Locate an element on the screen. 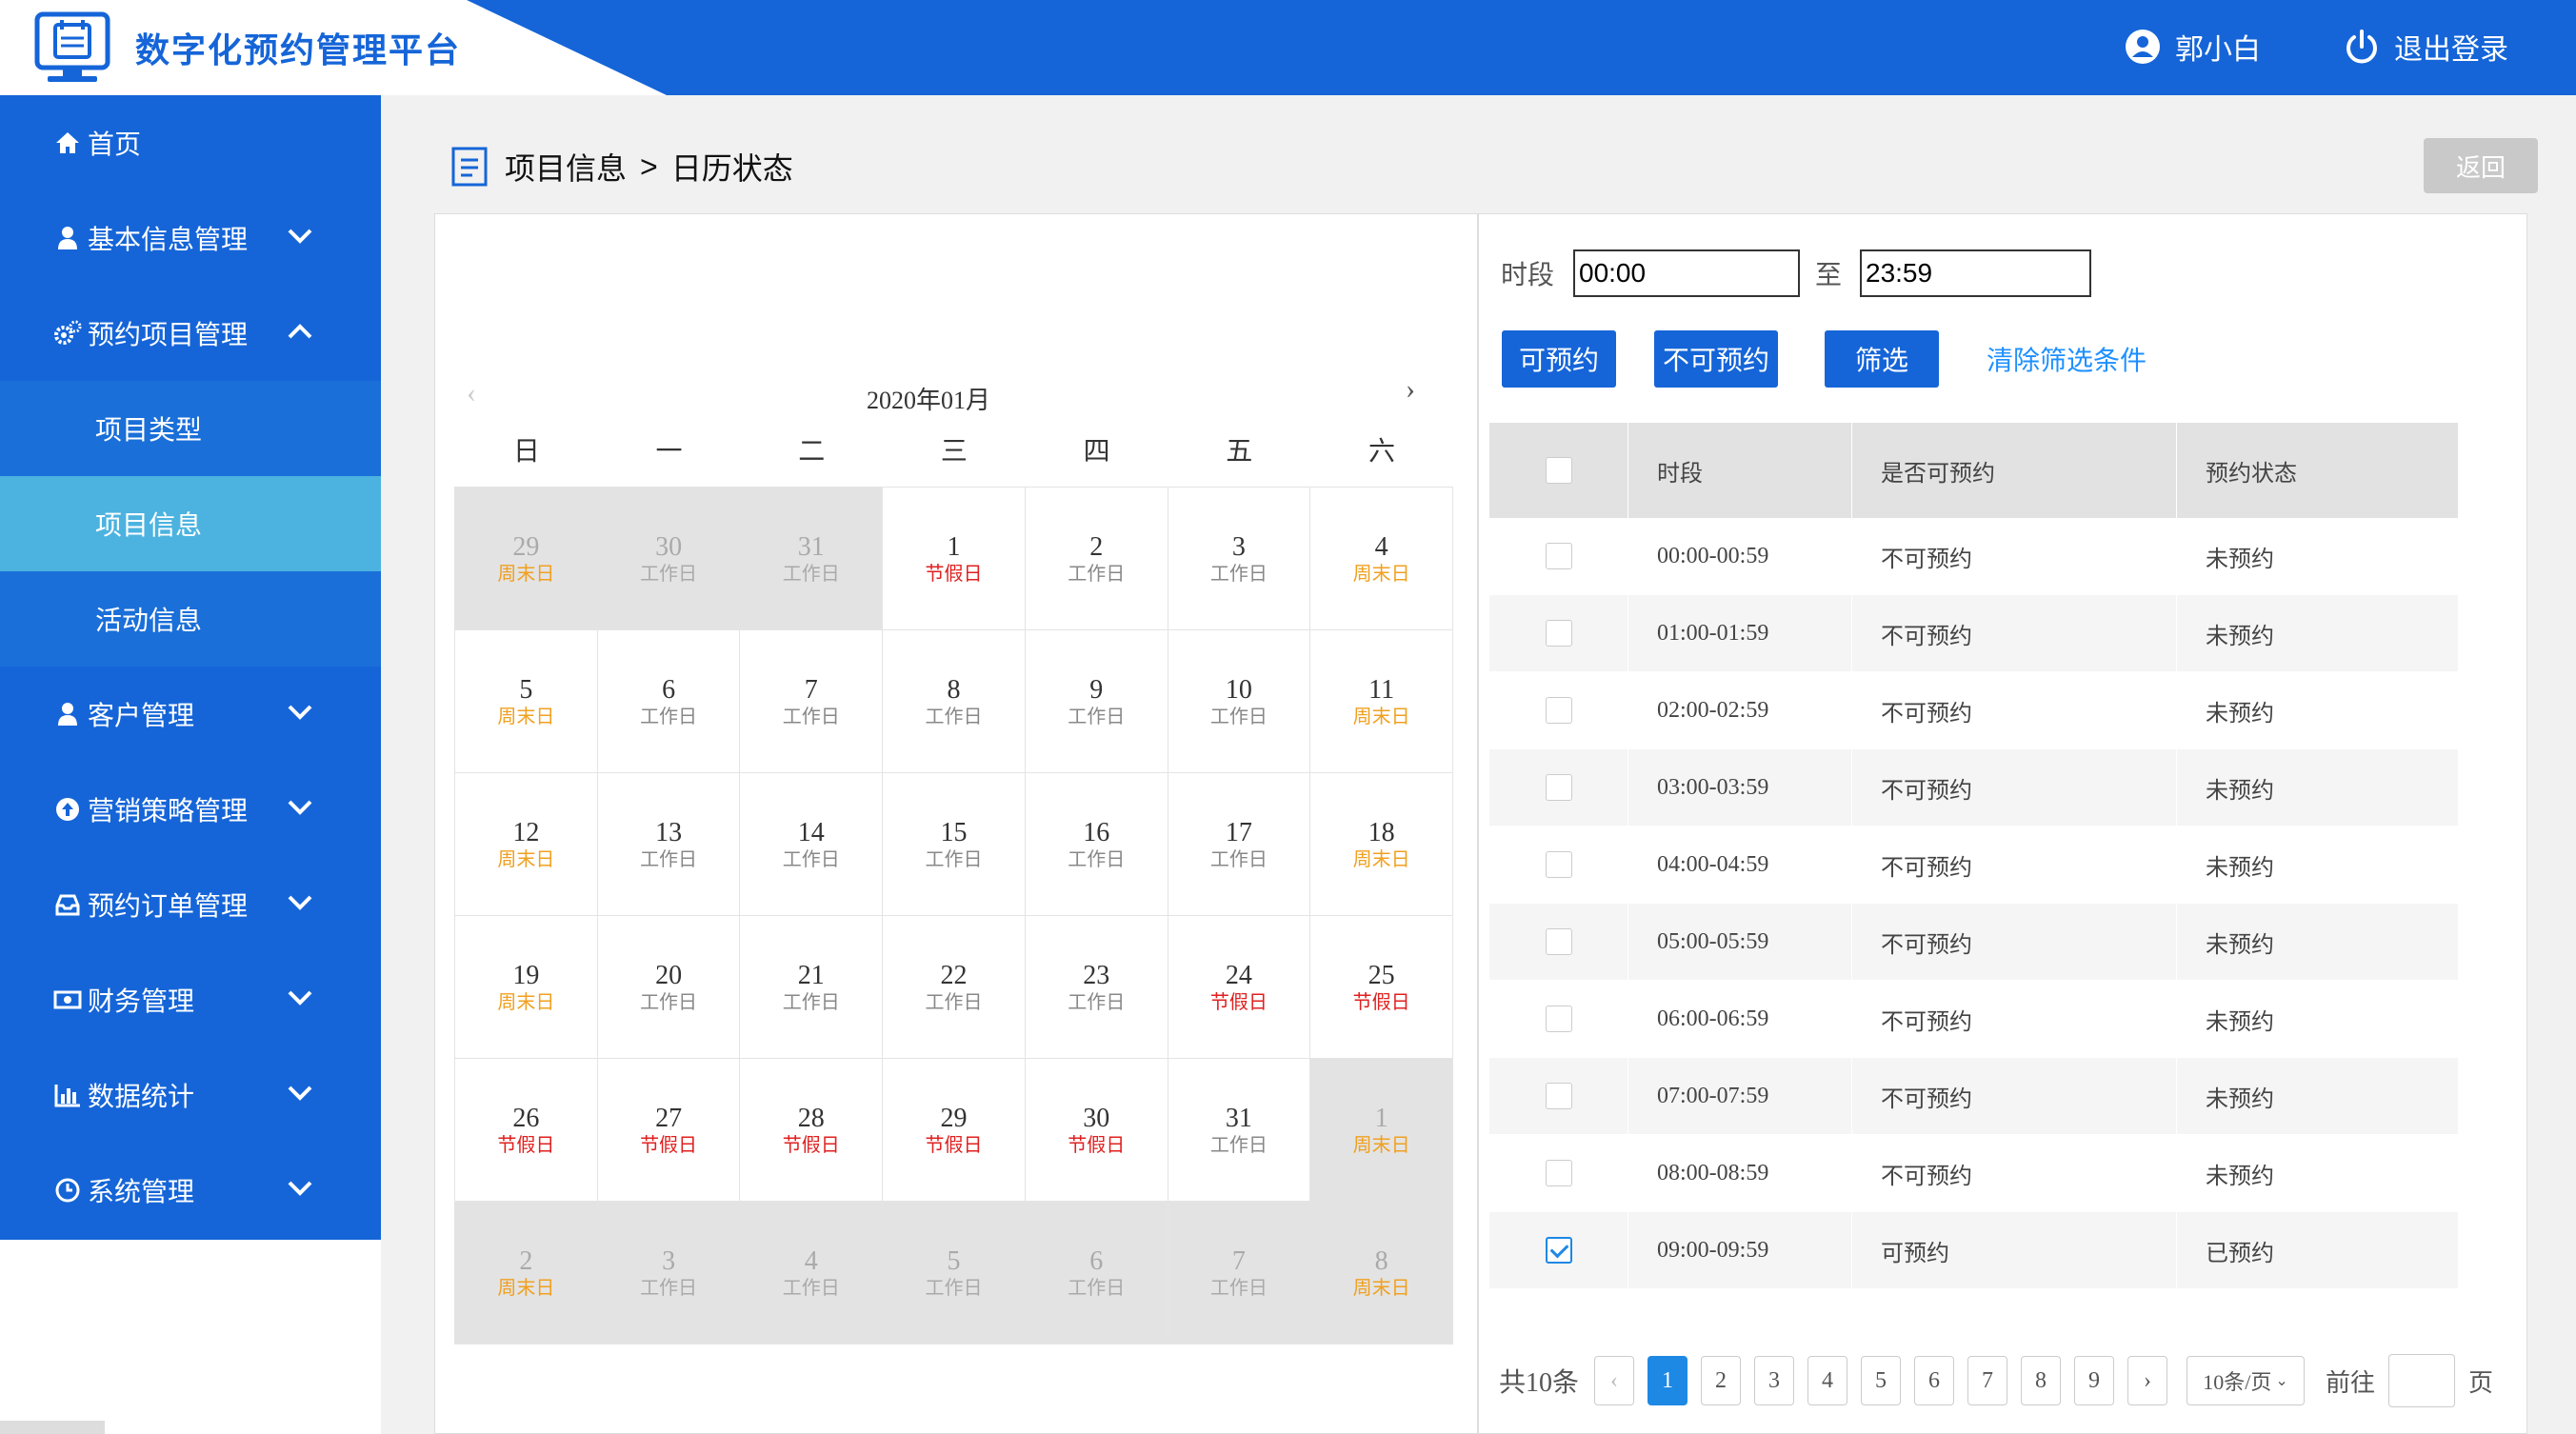  calendar-day-cell: 14 工作日 is located at coordinates (812, 844).